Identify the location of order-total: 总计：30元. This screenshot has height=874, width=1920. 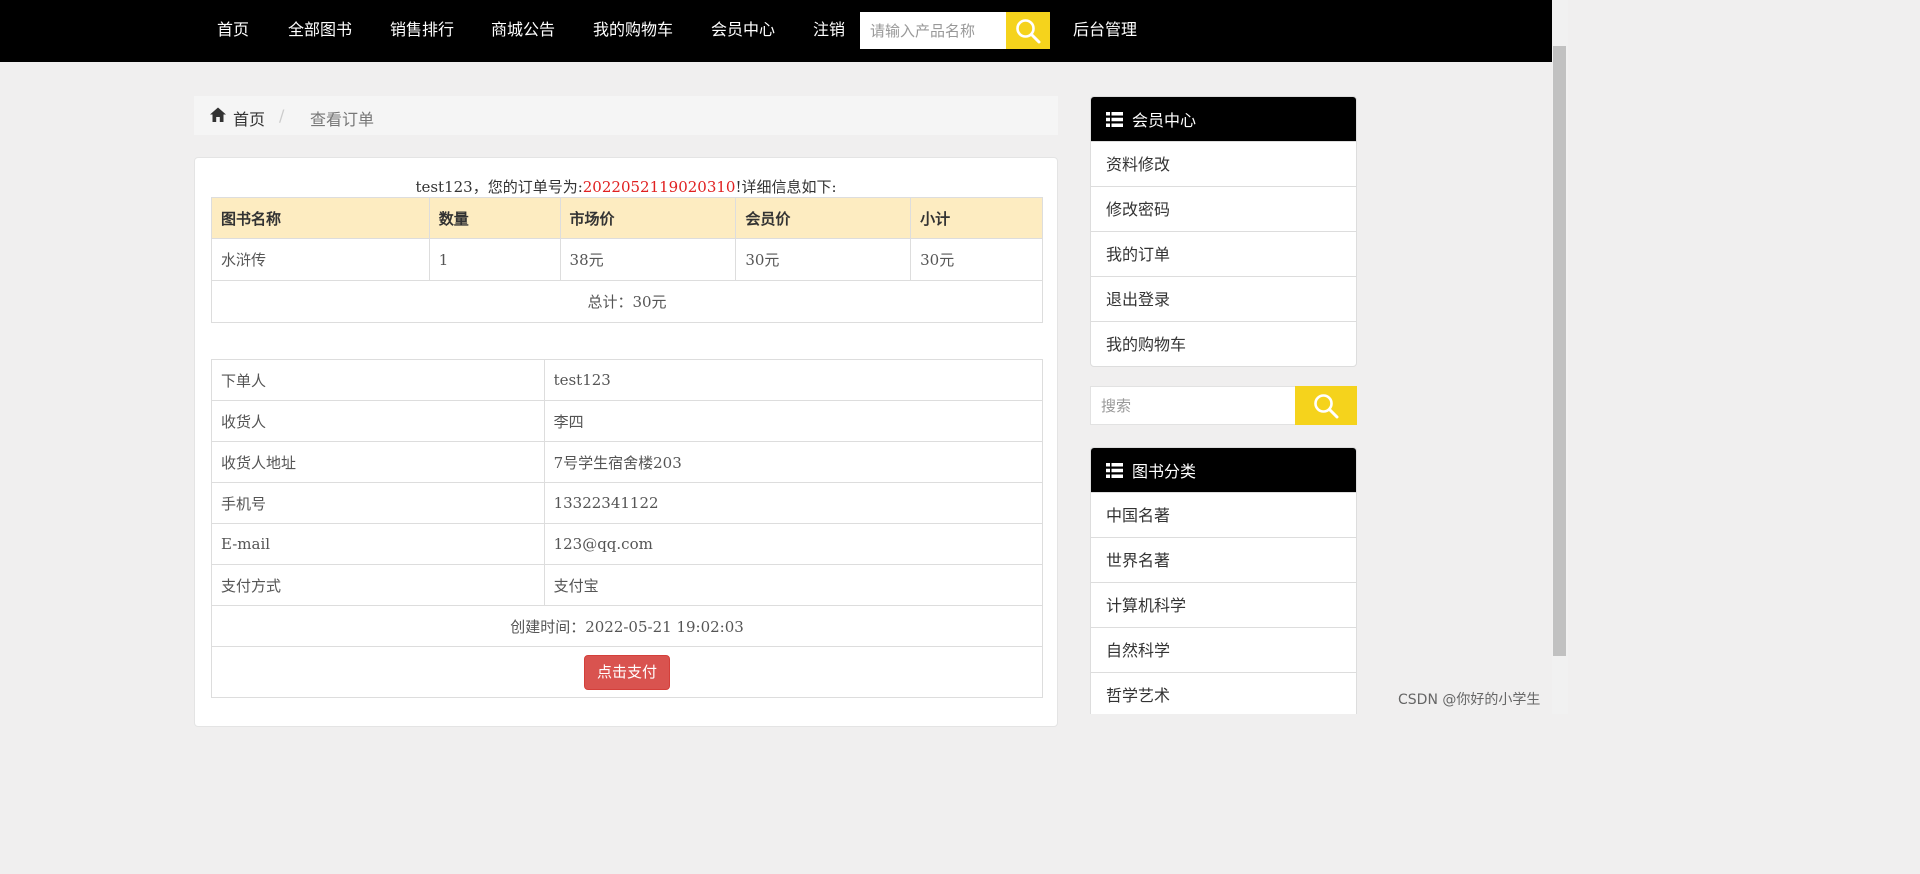
(627, 301).